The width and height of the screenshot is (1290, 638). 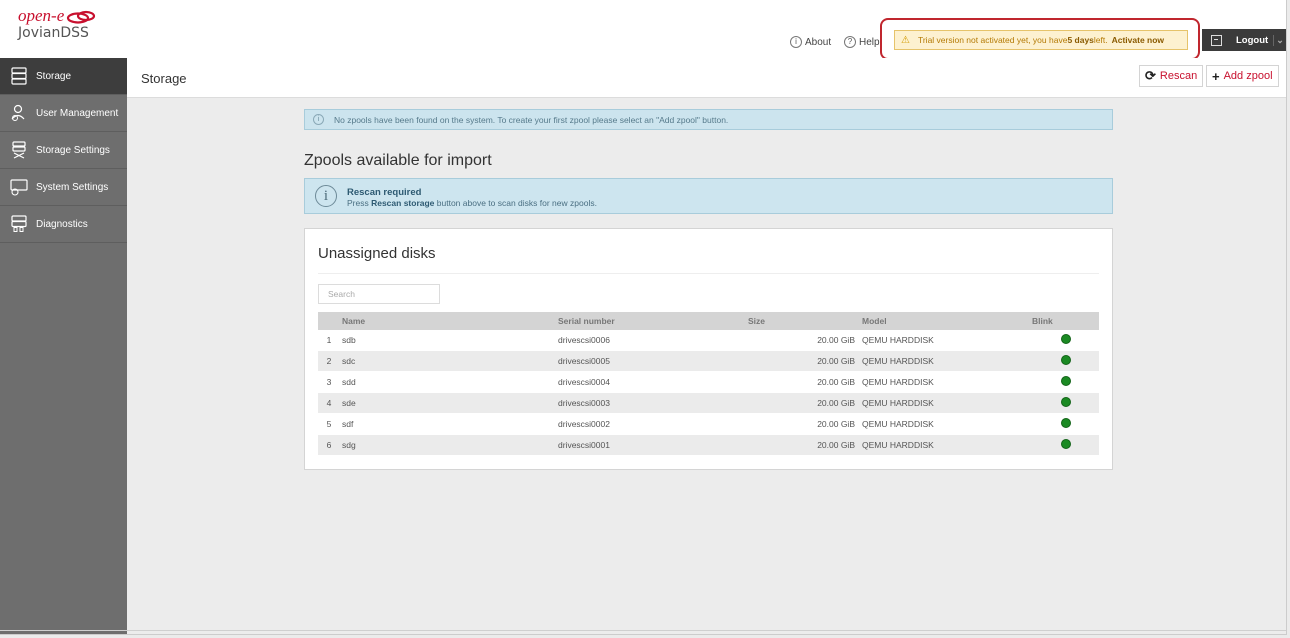 What do you see at coordinates (164, 78) in the screenshot?
I see `page-title: Storage` at bounding box center [164, 78].